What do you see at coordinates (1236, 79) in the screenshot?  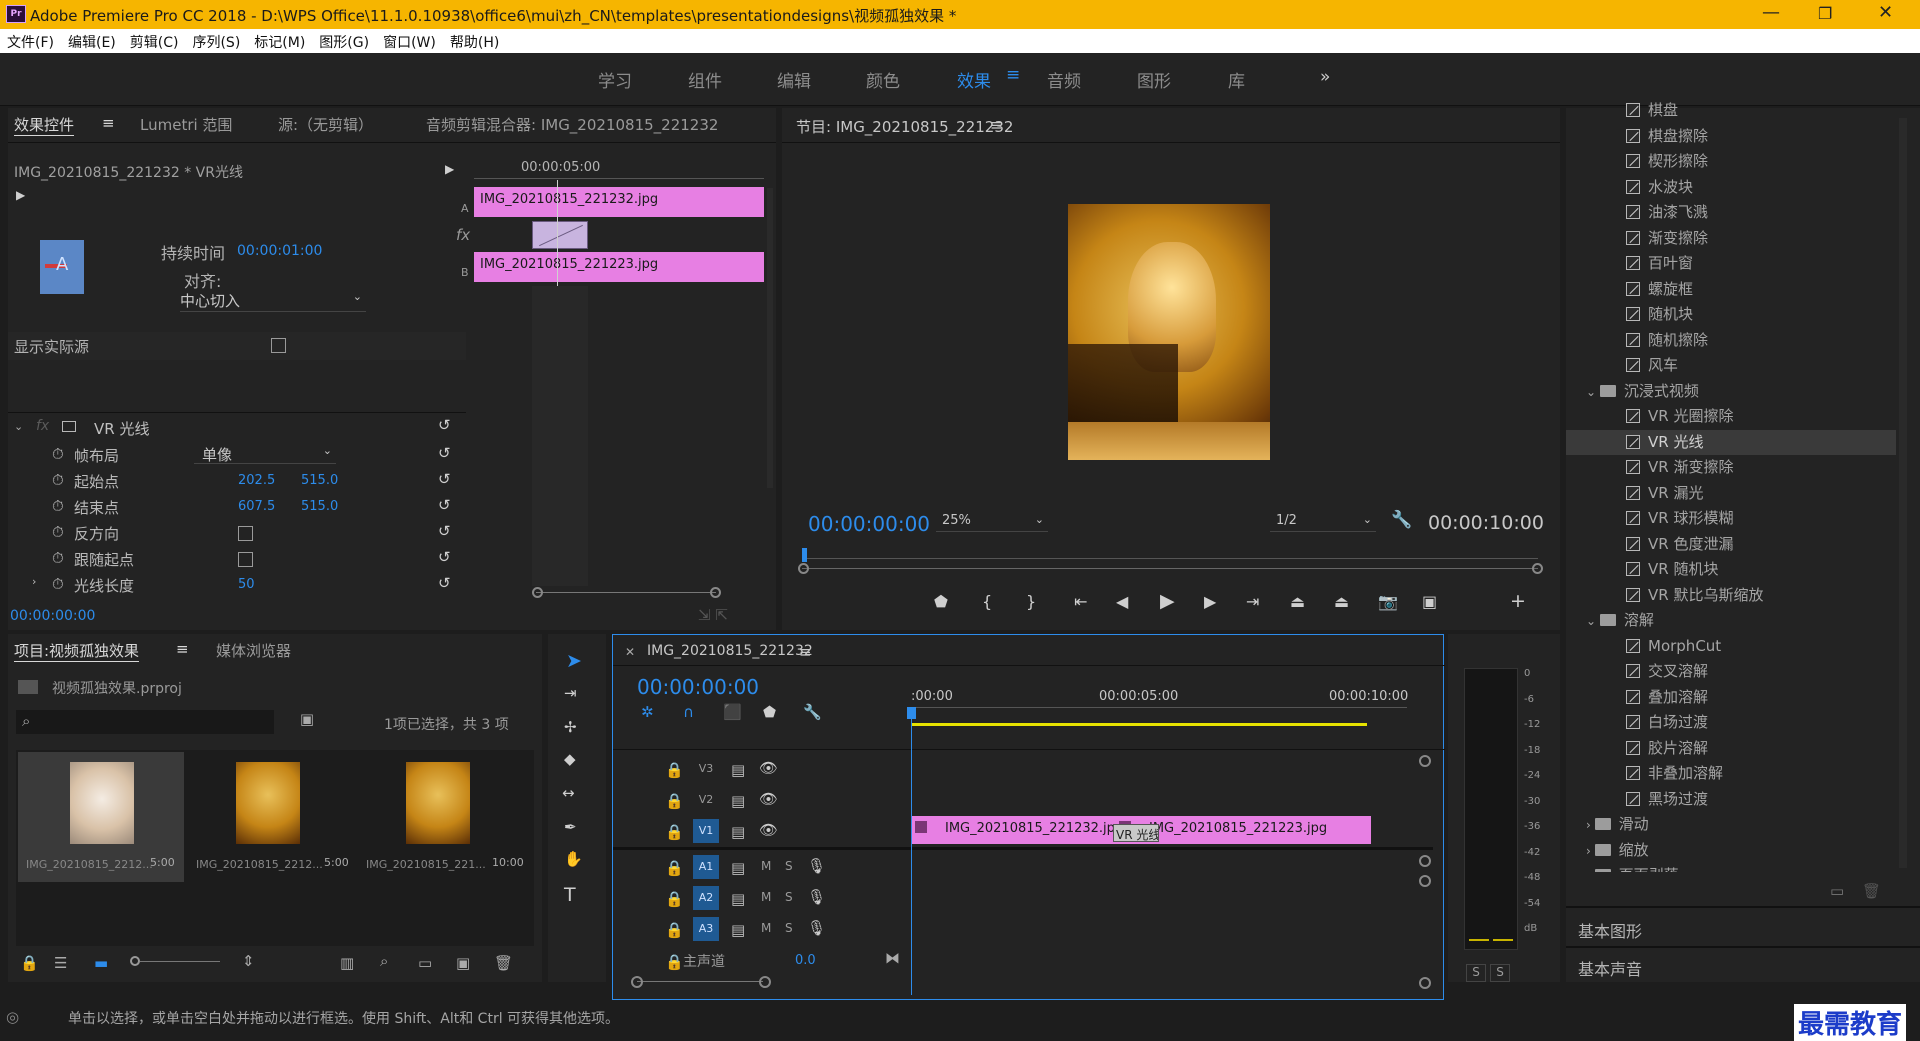 I see `workspace-tab-libraries: 库` at bounding box center [1236, 79].